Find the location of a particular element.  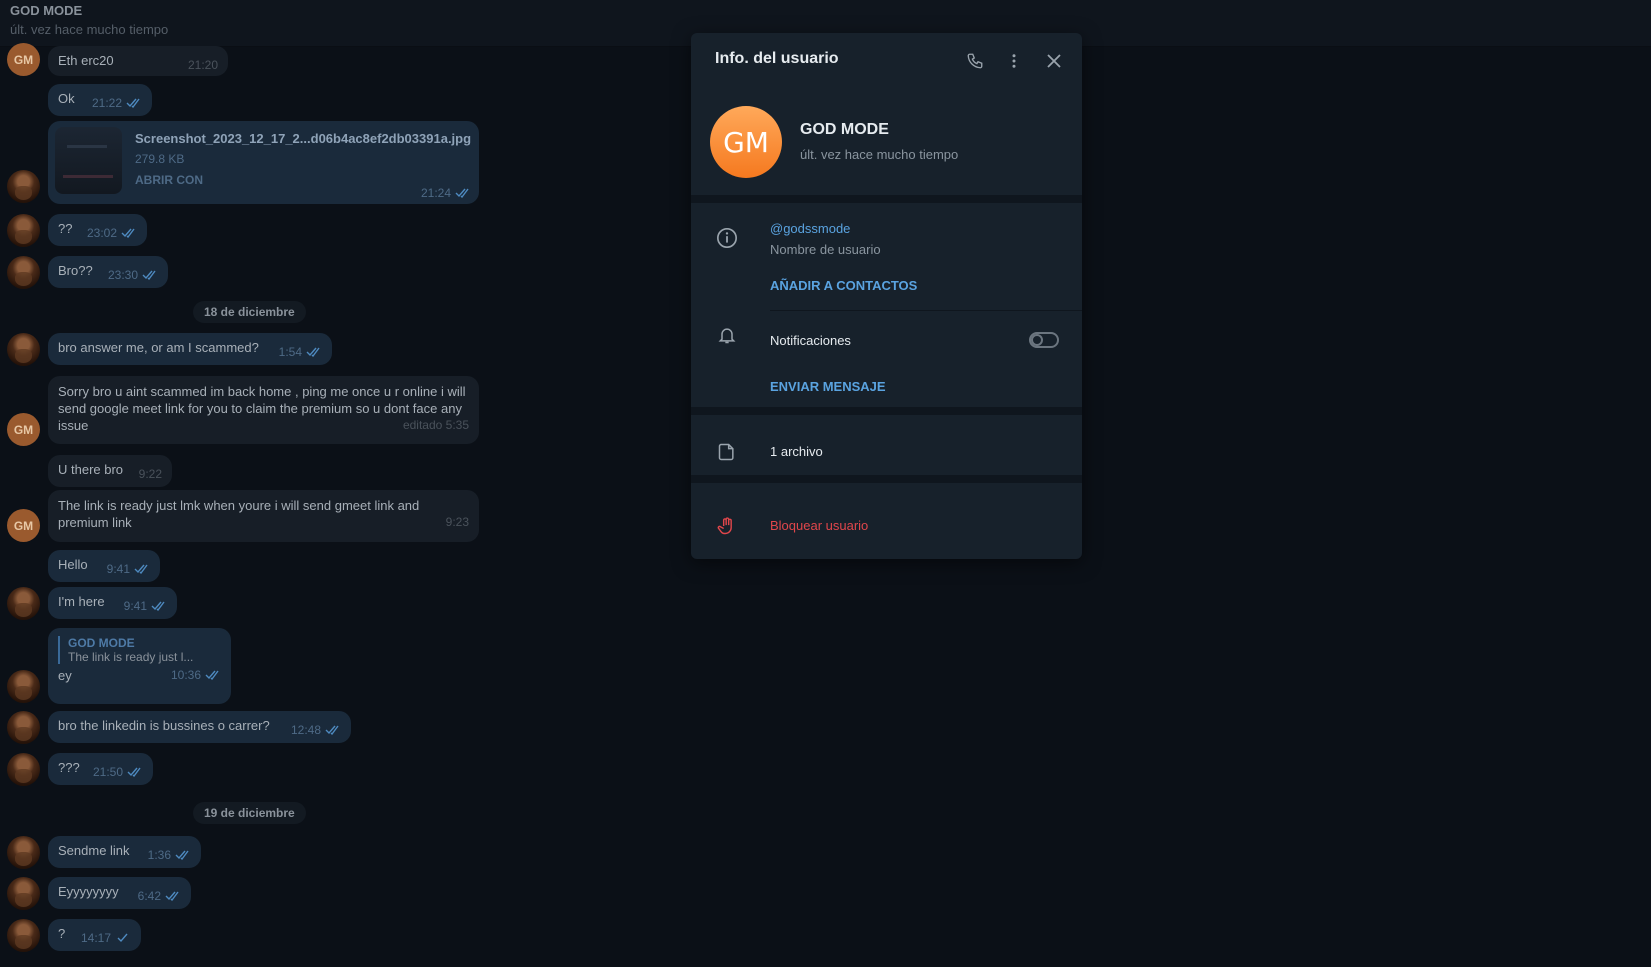

username-link: @godssmode is located at coordinates (810, 228).